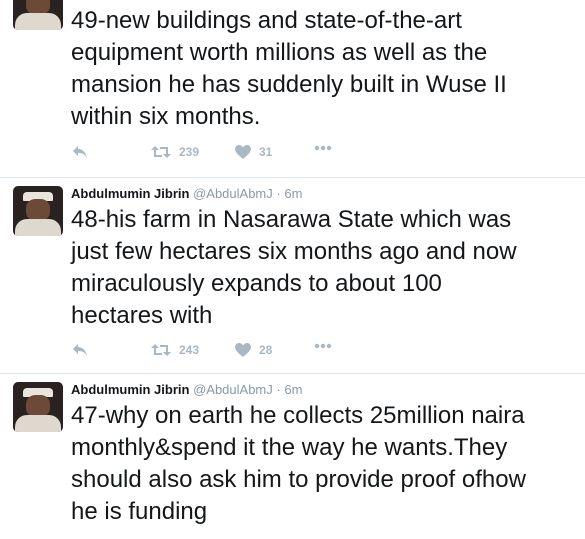 Image resolution: width=585 pixels, height=539 pixels. Describe the element at coordinates (189, 350) in the screenshot. I see `retweet-count: 243` at that location.